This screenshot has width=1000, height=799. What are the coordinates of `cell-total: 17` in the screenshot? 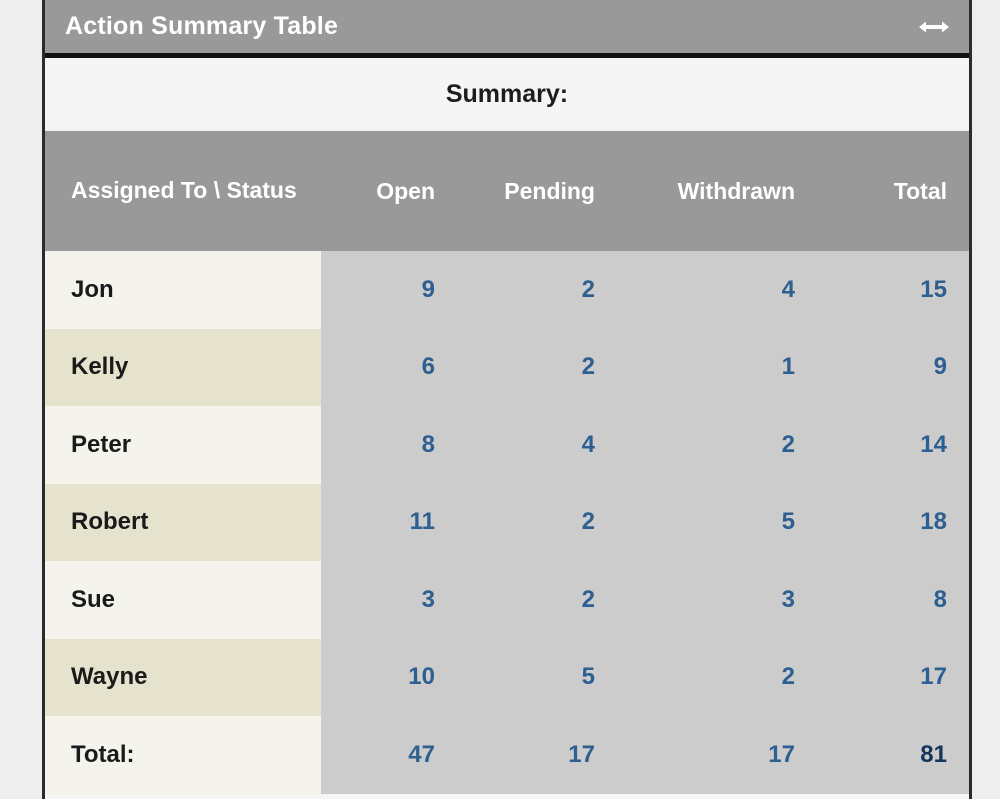 It's located at (893, 677).